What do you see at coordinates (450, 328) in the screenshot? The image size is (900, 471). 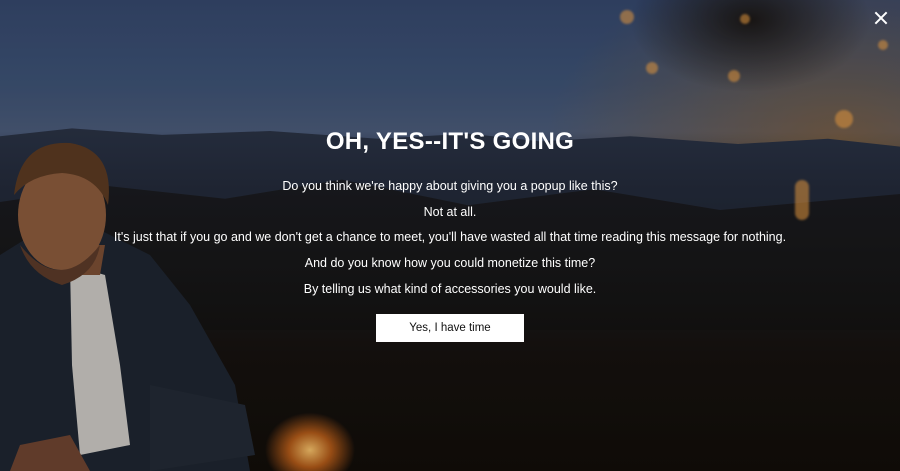 I see `yes-i-have-time-button: Yes, I have time` at bounding box center [450, 328].